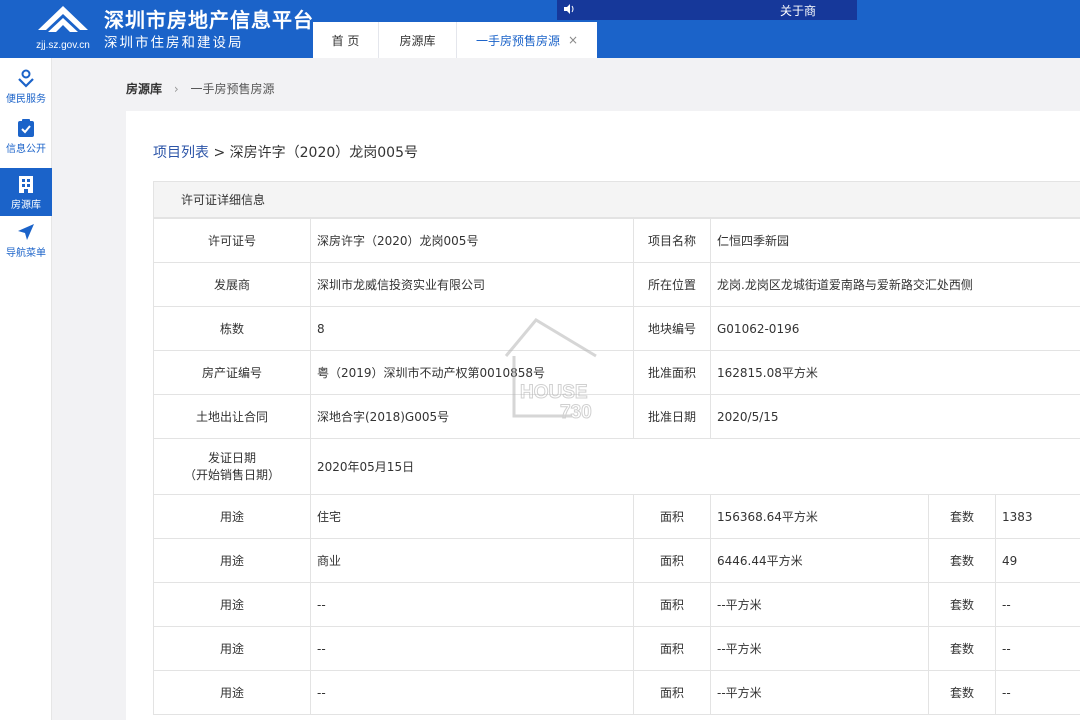 Image resolution: width=1080 pixels, height=720 pixels. Describe the element at coordinates (63, 45) in the screenshot. I see `logo-url-text: zjj.sz.gov.cn` at that location.